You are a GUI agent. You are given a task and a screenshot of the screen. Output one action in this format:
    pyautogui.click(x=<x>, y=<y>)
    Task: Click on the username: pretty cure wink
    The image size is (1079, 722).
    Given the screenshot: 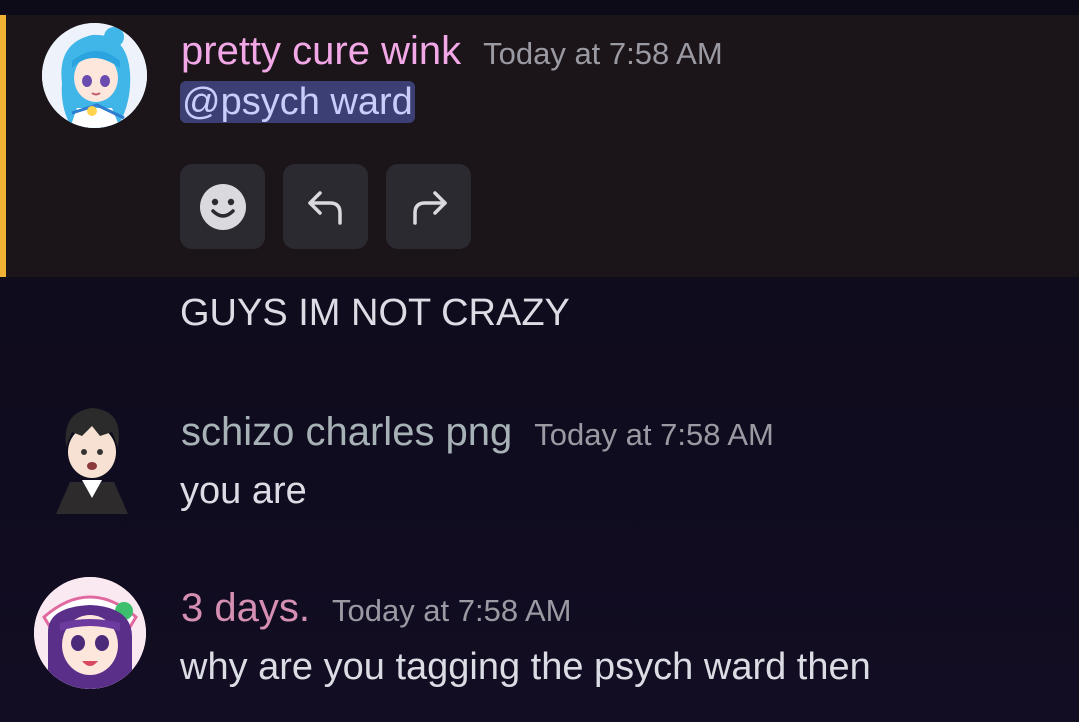 What is the action you would take?
    pyautogui.click(x=321, y=51)
    